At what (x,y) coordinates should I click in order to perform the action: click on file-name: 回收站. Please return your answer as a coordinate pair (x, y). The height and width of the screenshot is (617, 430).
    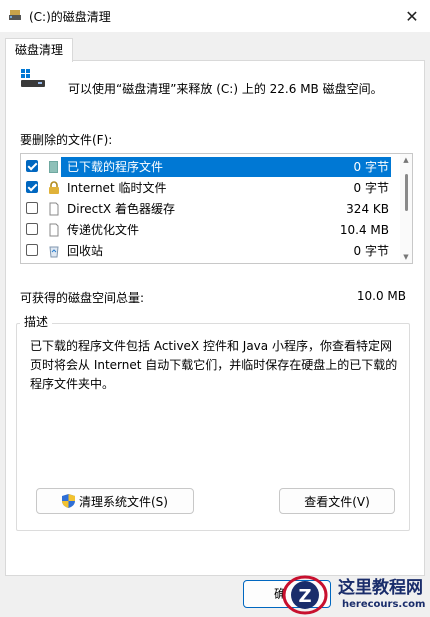
    Looking at the image, I should click on (85, 251).